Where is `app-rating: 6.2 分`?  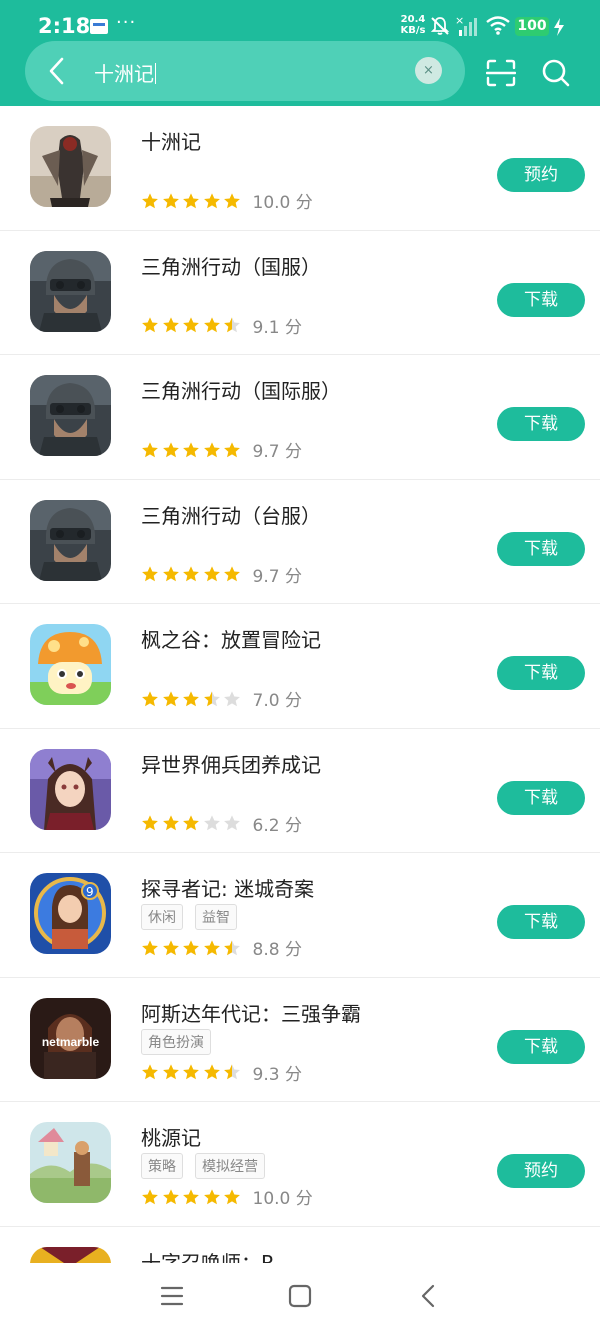 app-rating: 6.2 分 is located at coordinates (221, 823).